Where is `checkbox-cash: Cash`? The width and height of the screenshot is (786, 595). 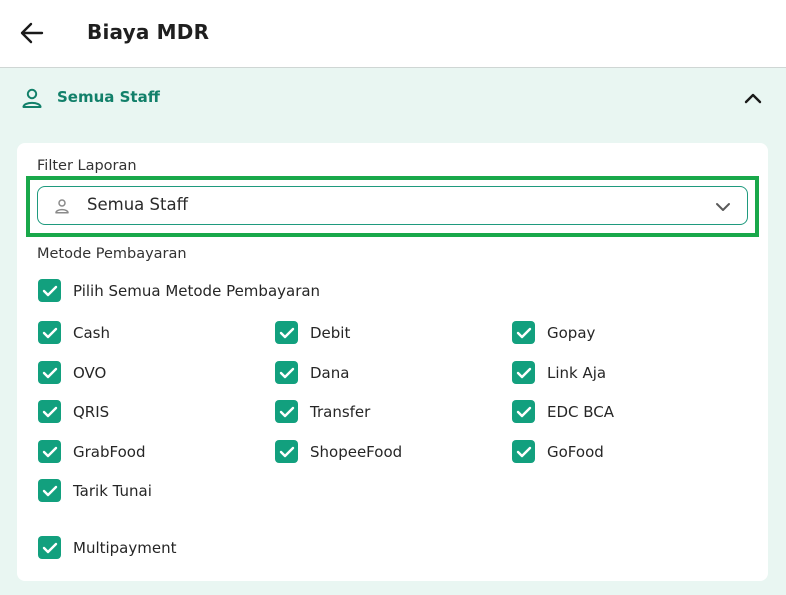 checkbox-cash: Cash is located at coordinates (74, 332).